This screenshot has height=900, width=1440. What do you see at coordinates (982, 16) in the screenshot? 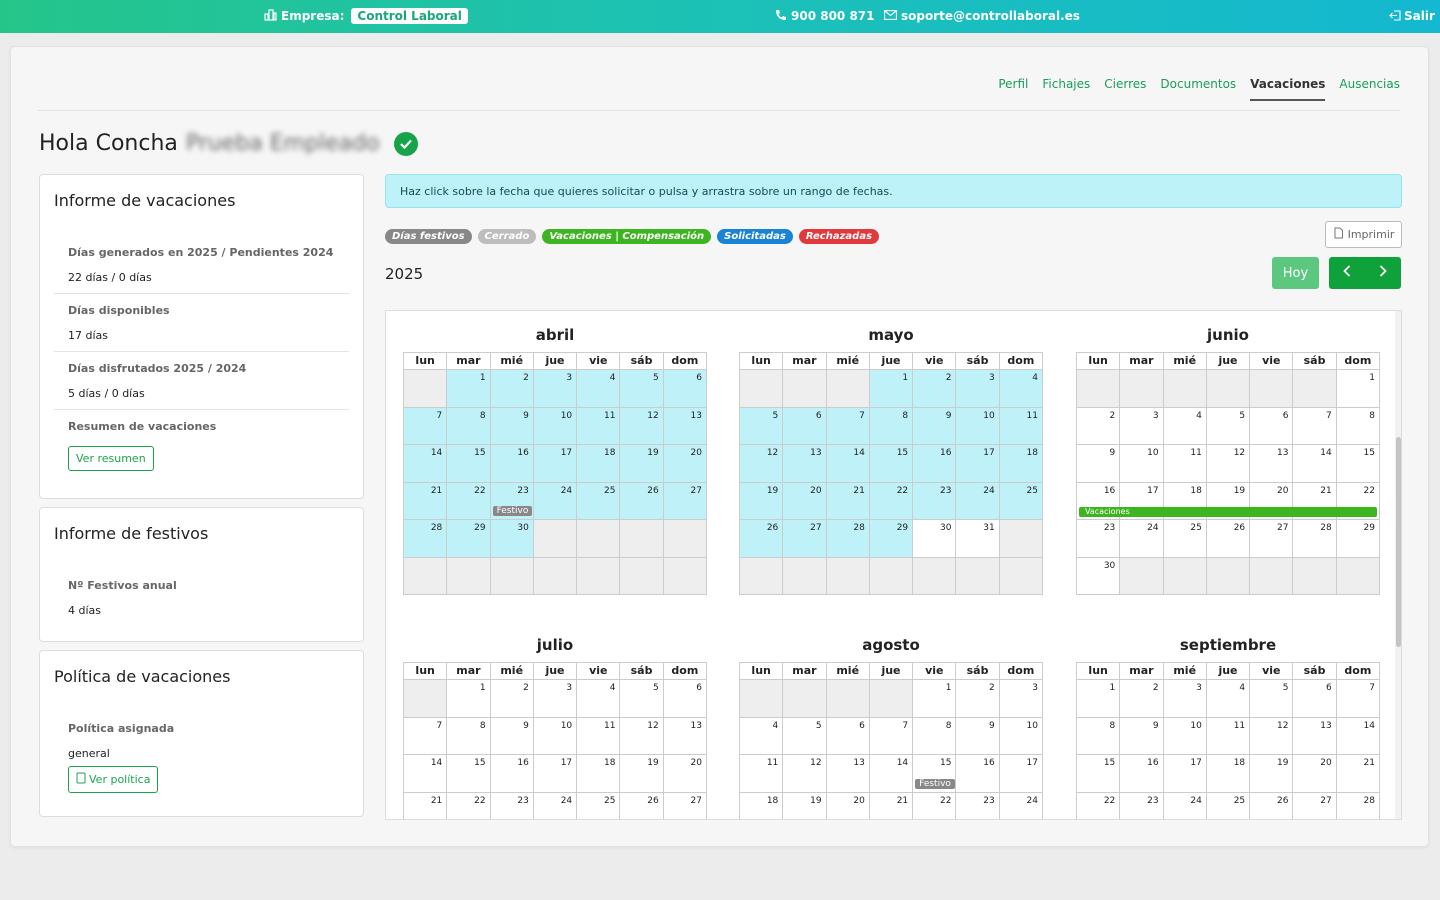
I see `email-contact: soporte@controllaboral.es` at bounding box center [982, 16].